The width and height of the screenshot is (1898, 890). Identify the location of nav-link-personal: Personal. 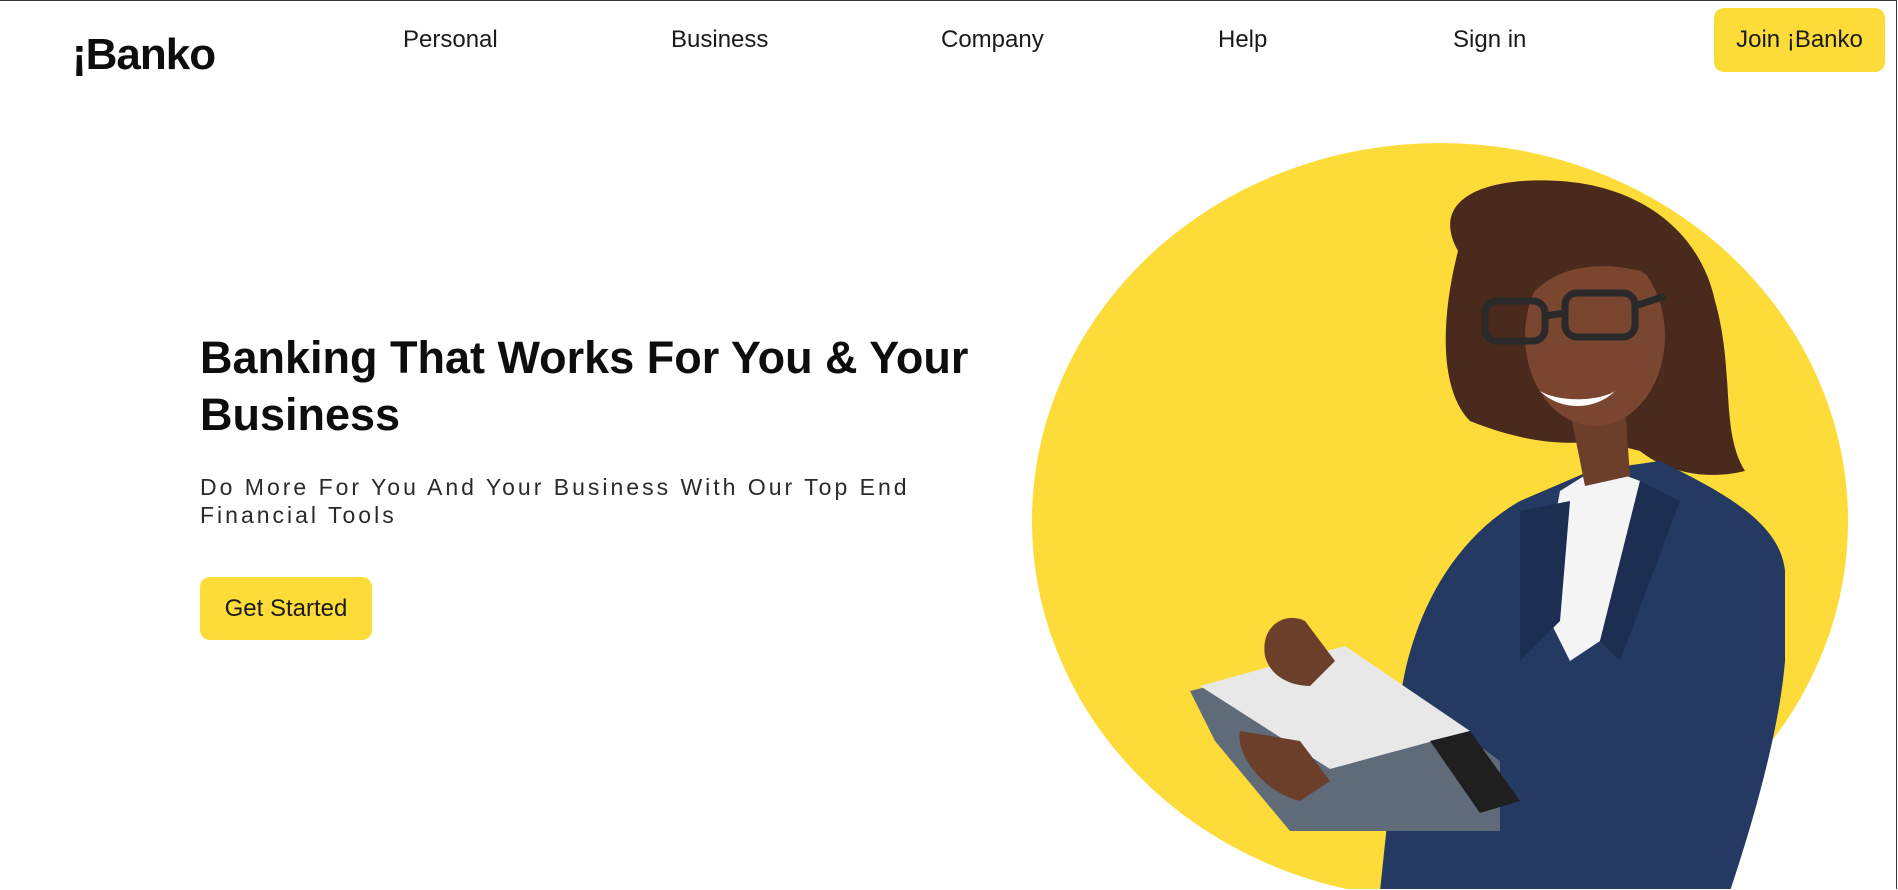
(450, 40).